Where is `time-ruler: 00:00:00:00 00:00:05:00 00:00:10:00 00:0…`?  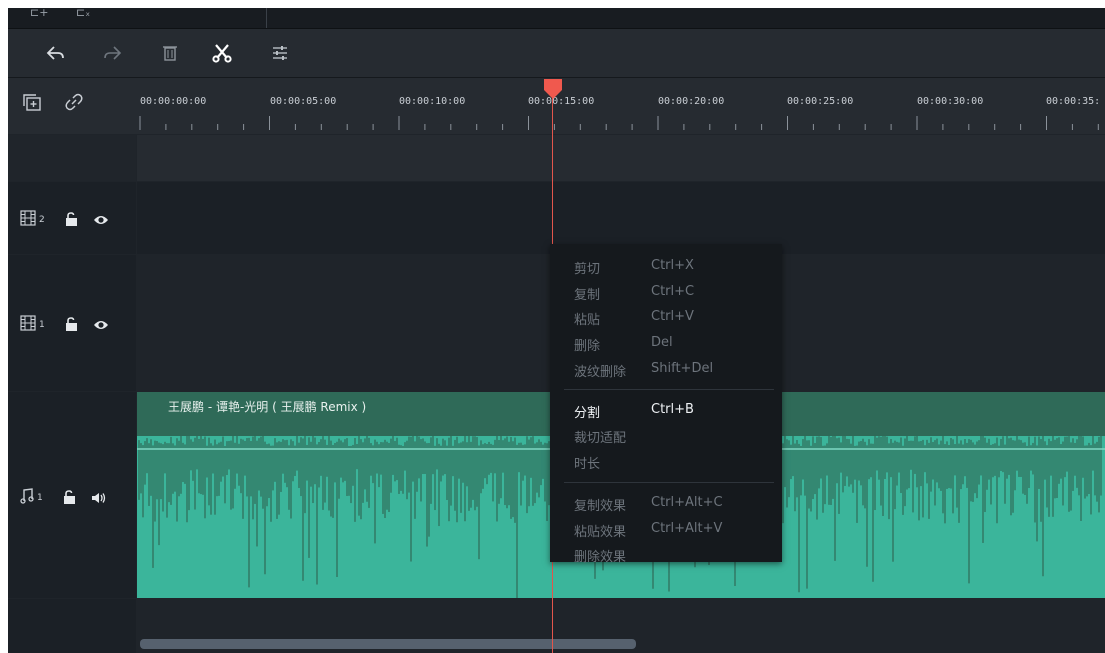
time-ruler: 00:00:00:00 00:00:05:00 00:00:10:00 00:0… is located at coordinates (620, 106).